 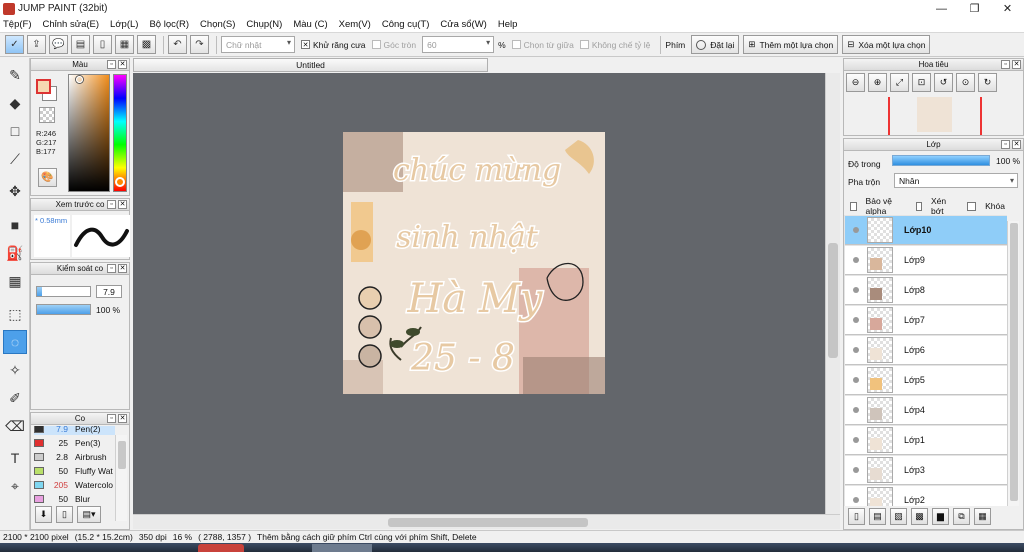 What do you see at coordinates (74, 457) in the screenshot?
I see `brush-list-item: 2.8 Airbrush` at bounding box center [74, 457].